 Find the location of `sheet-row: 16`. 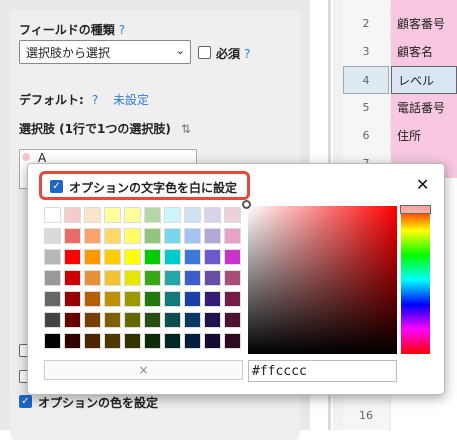

sheet-row: 16 is located at coordinates (400, 416).